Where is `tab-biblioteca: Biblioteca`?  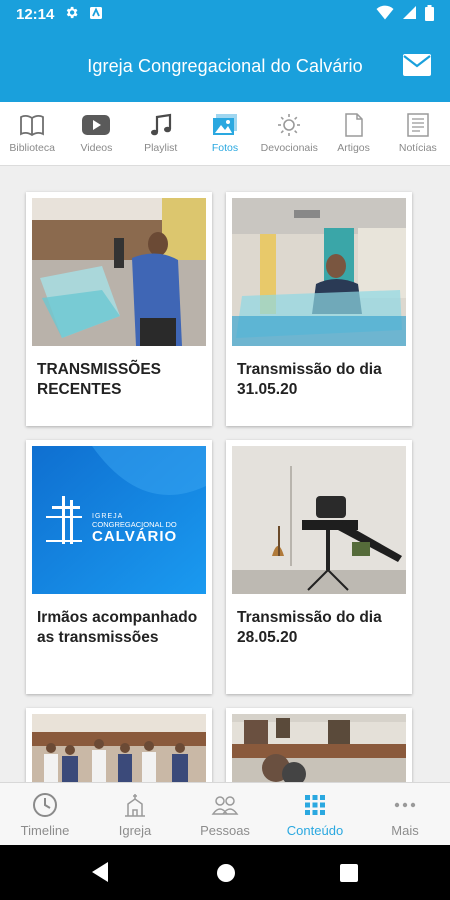
tab-biblioteca: Biblioteca is located at coordinates (32, 134).